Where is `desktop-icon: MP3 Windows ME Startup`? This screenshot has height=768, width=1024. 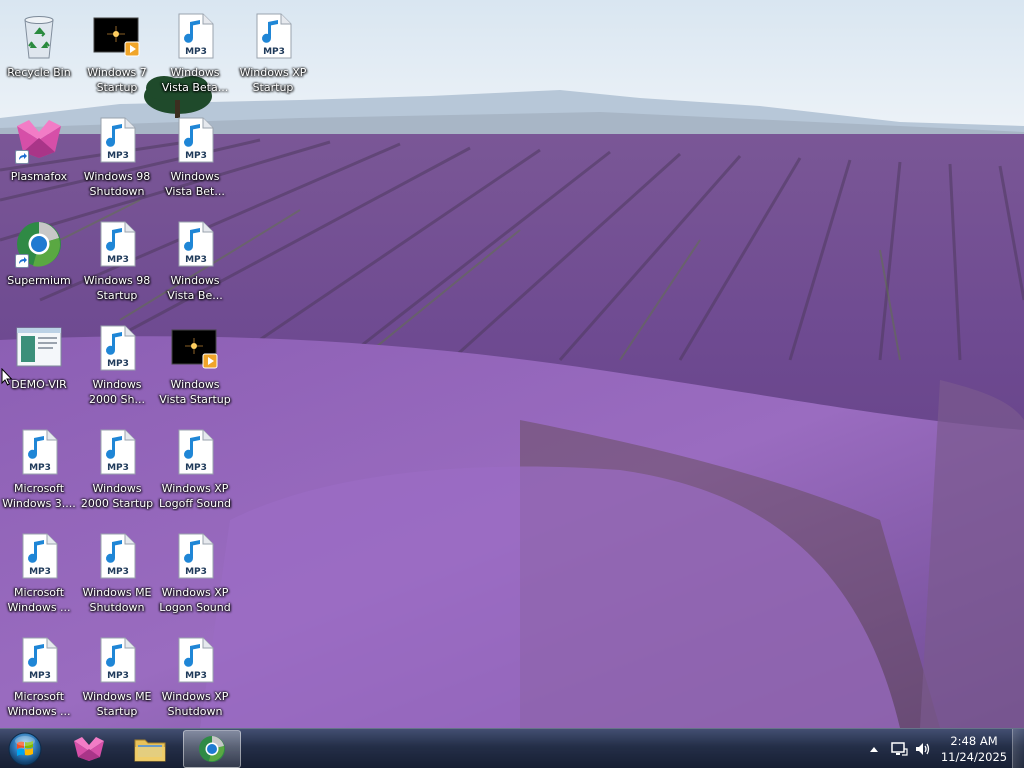
desktop-icon: MP3 Windows ME Startup is located at coordinates (117, 676).